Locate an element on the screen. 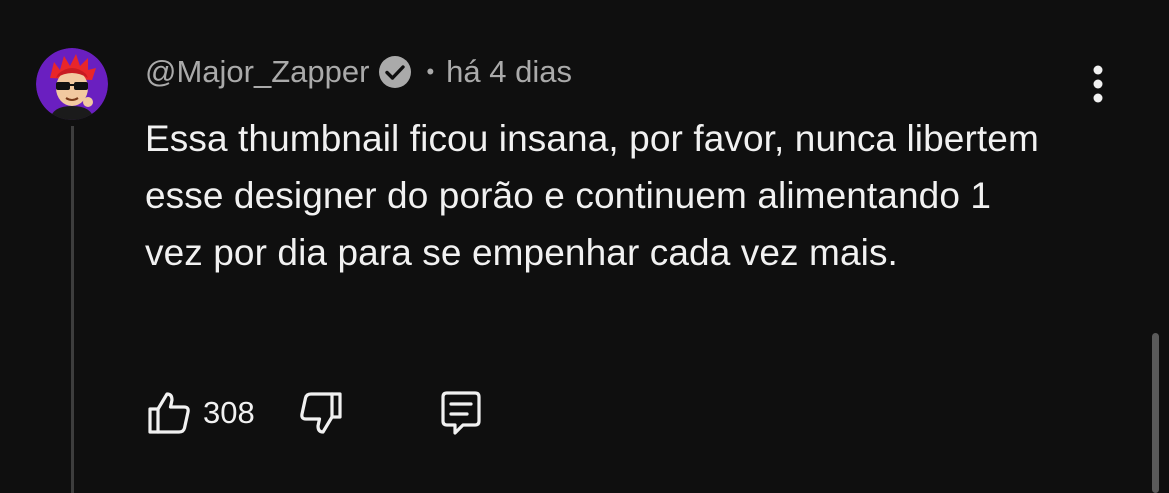 This screenshot has width=1169, height=493. comment-actions: 308 is located at coordinates (315, 413).